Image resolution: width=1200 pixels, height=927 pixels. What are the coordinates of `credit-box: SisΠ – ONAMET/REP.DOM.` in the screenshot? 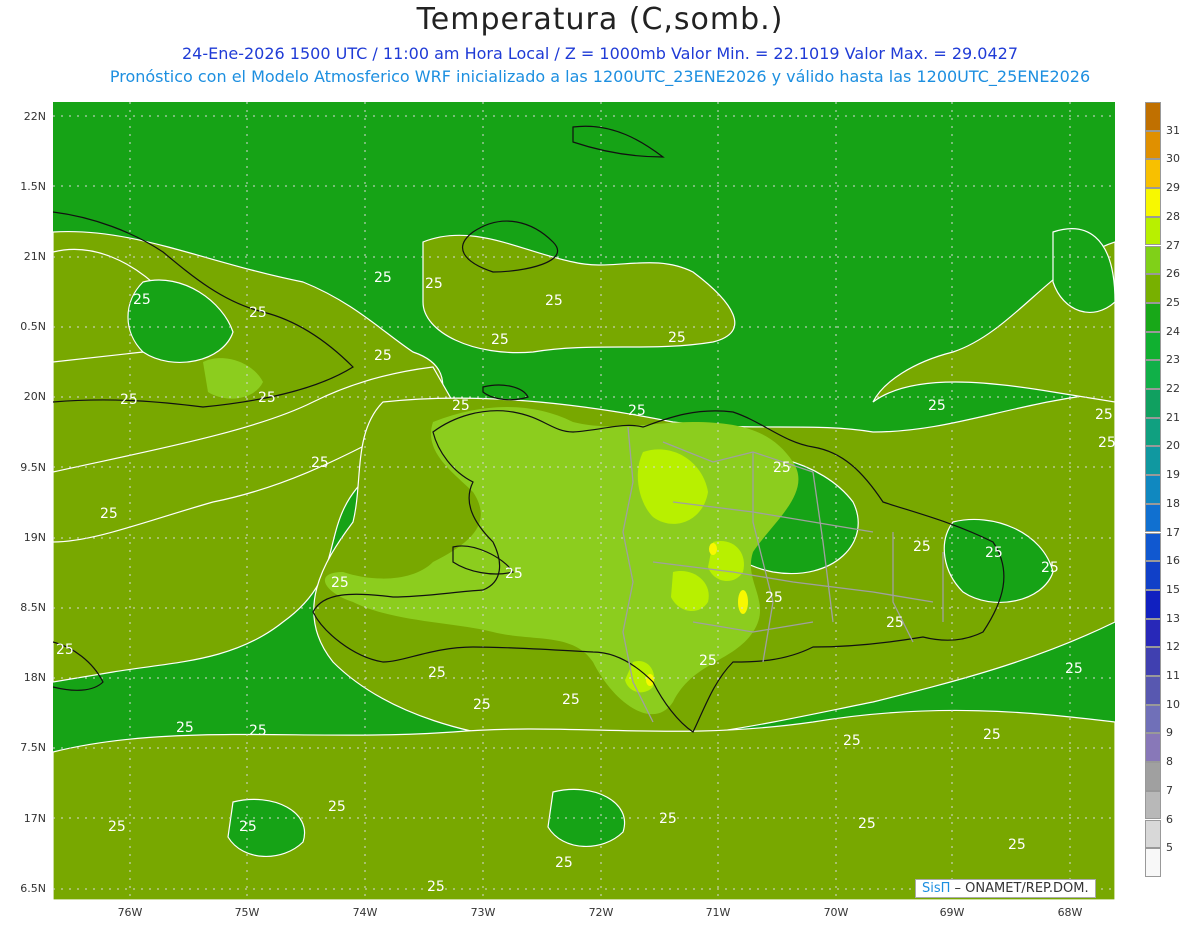 It's located at (1005, 888).